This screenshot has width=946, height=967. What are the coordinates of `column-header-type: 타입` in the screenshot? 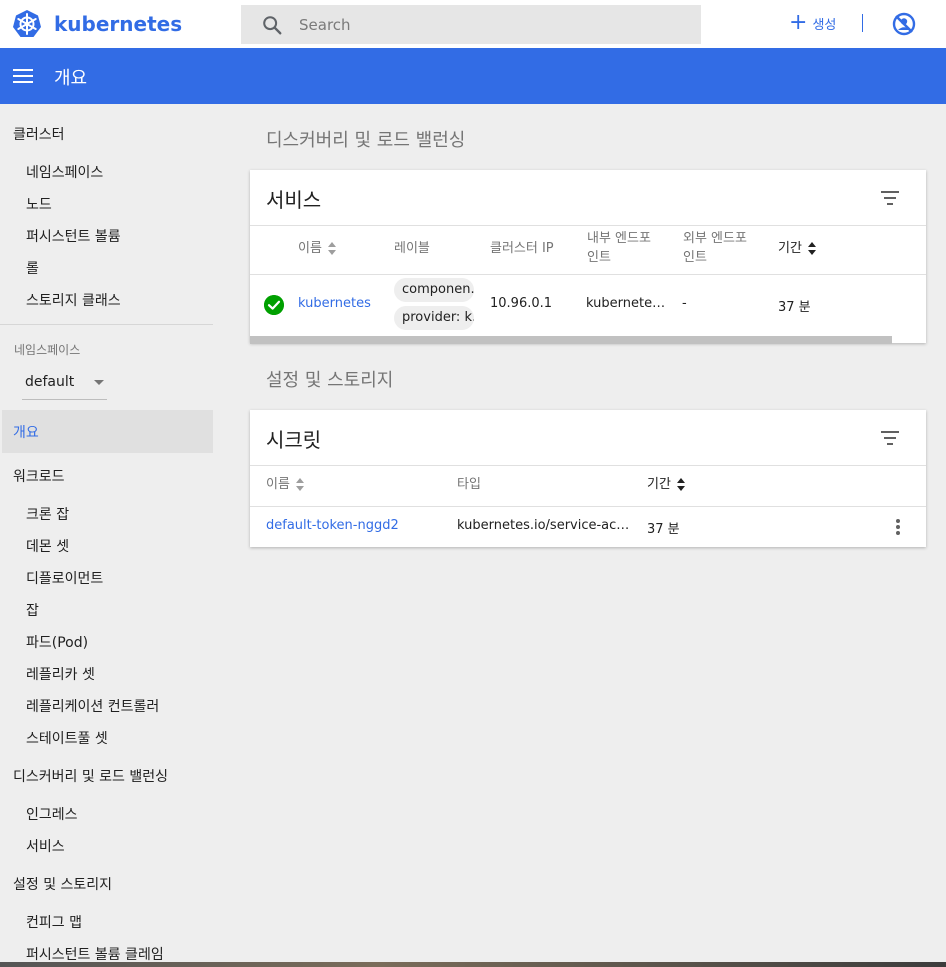 It's located at (469, 484).